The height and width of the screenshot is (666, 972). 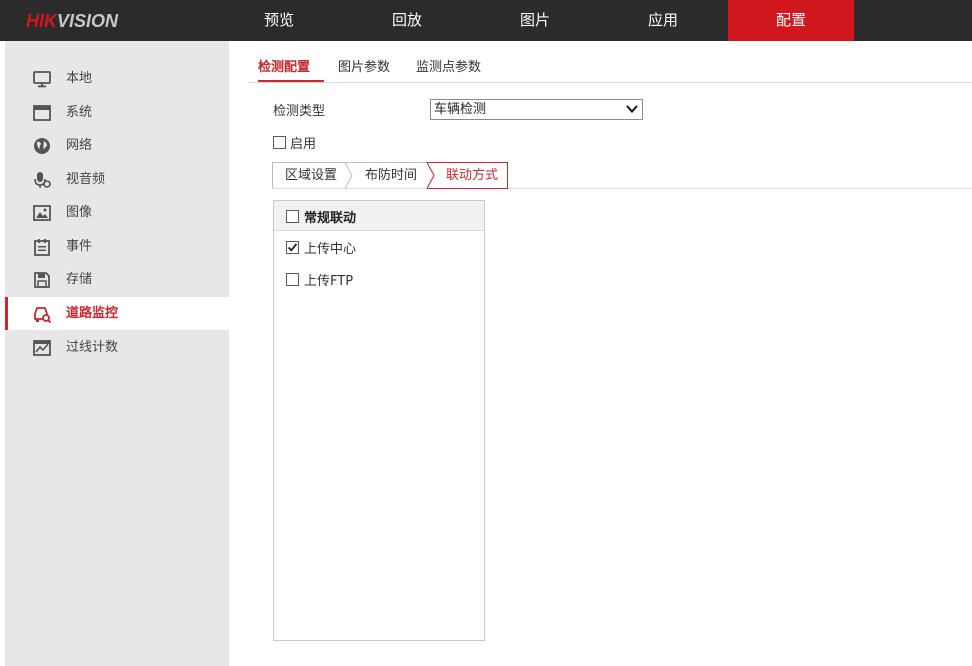 What do you see at coordinates (329, 281) in the screenshot?
I see `upload-ftp-label: 上传FTP` at bounding box center [329, 281].